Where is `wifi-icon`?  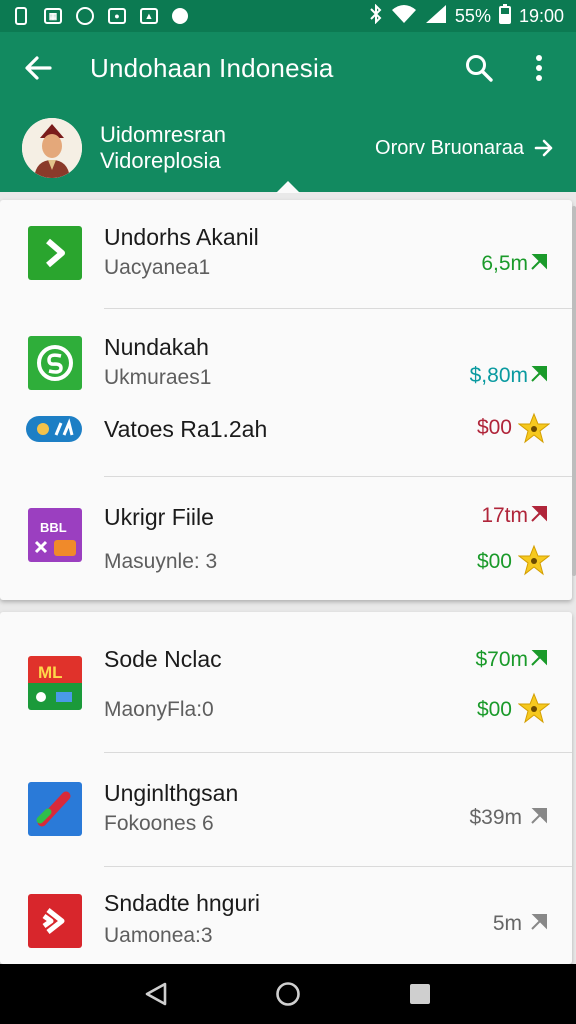 wifi-icon is located at coordinates (404, 16).